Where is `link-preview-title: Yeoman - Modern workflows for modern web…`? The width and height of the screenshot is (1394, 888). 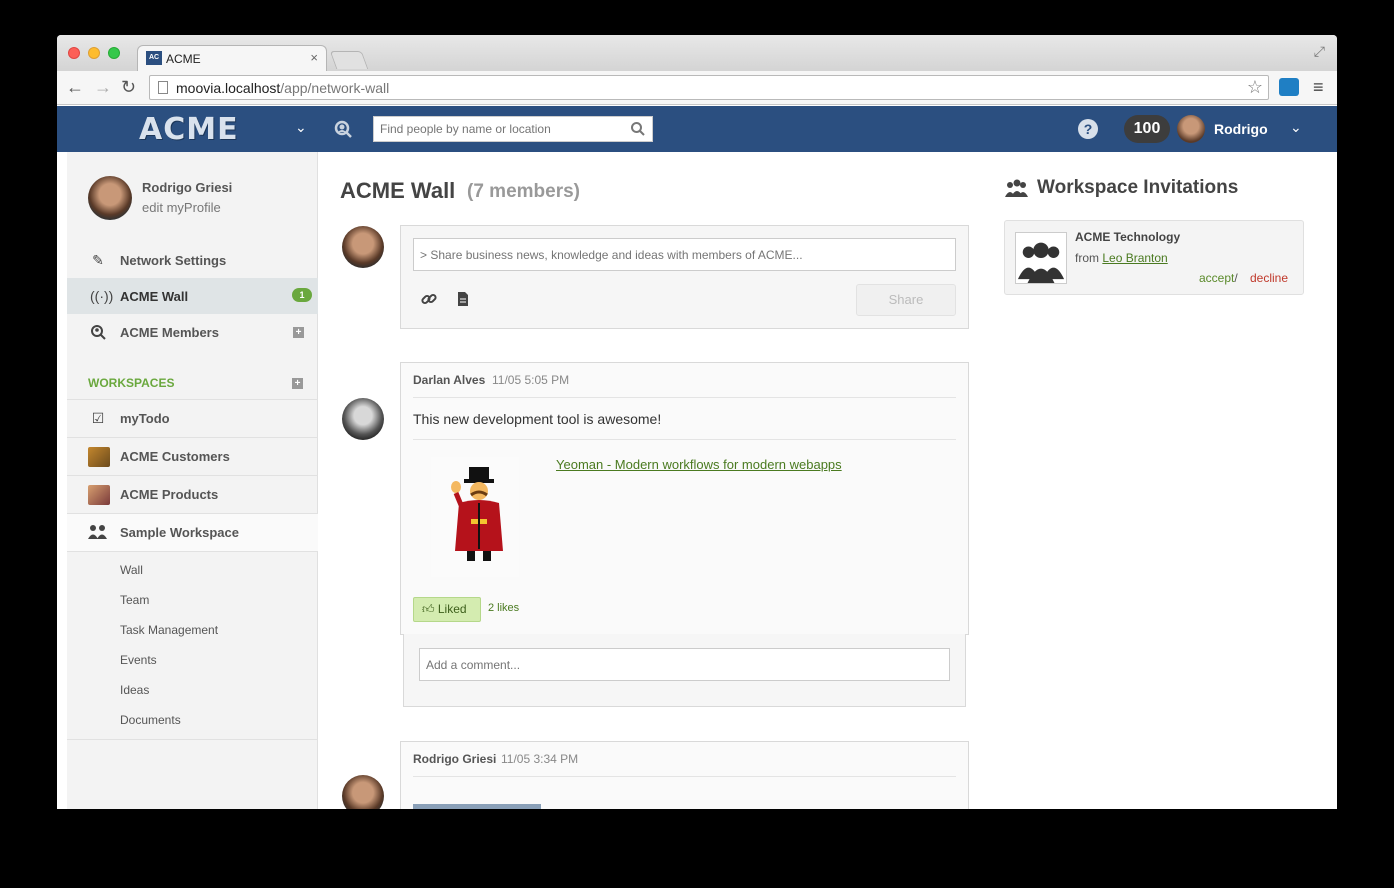
link-preview-title: Yeoman - Modern workflows for modern web… is located at coordinates (699, 464).